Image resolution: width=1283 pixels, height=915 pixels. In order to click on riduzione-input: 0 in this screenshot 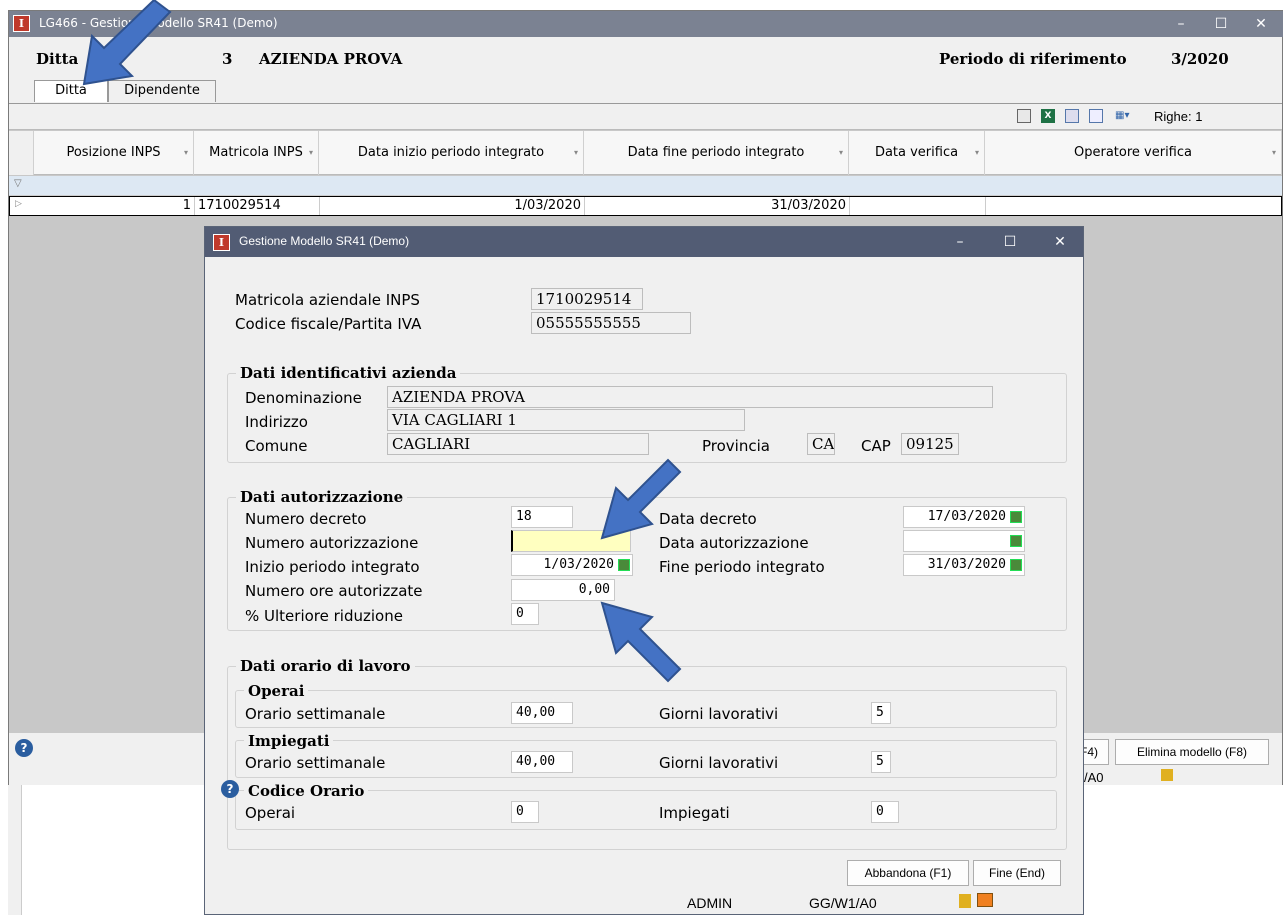, I will do `click(525, 614)`.